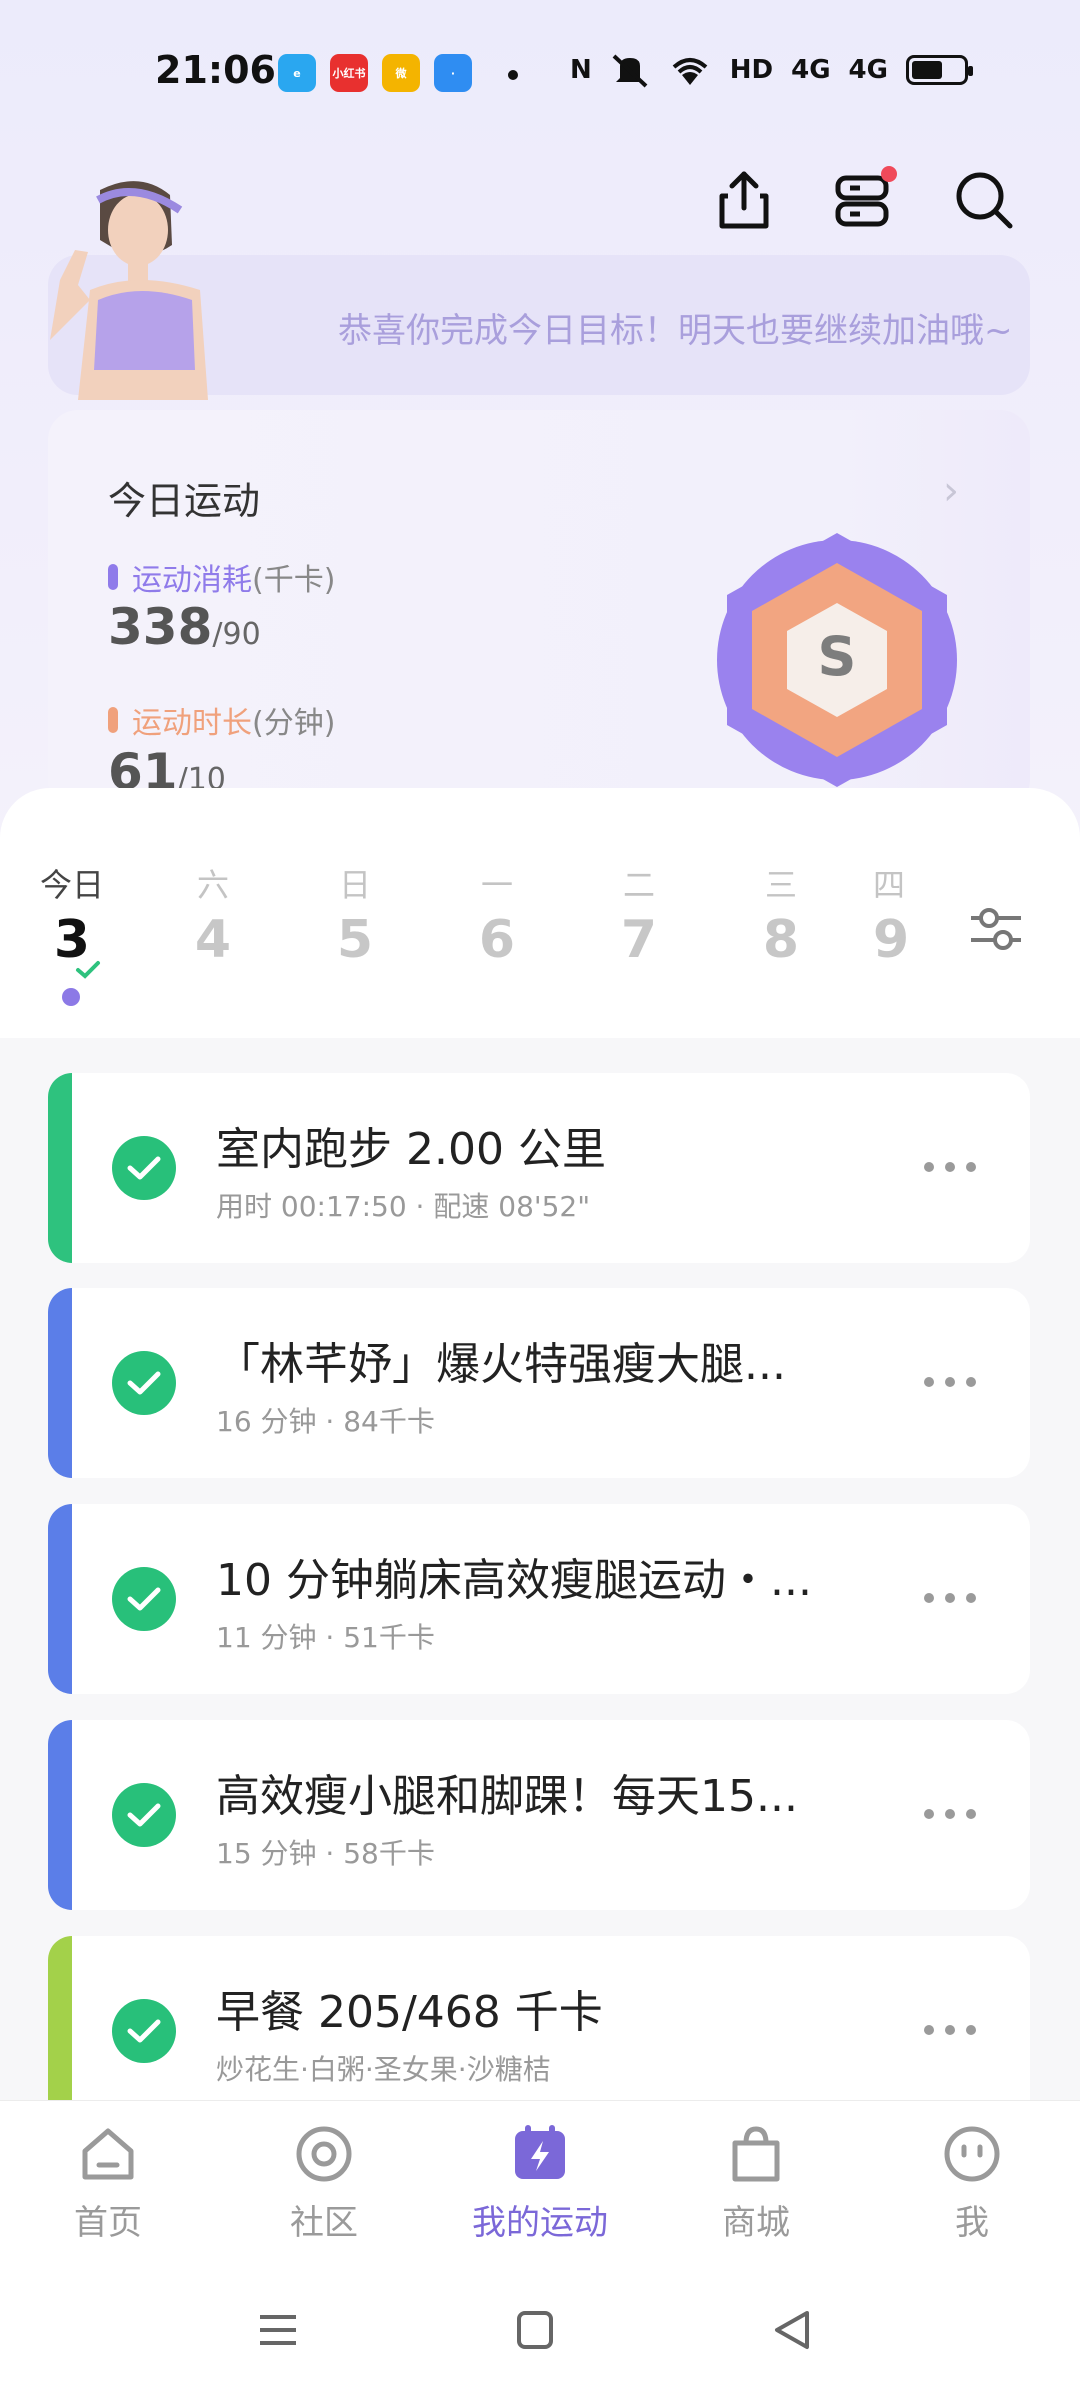  What do you see at coordinates (811, 70) in the screenshot?
I see `signal-1-icon: 4G` at bounding box center [811, 70].